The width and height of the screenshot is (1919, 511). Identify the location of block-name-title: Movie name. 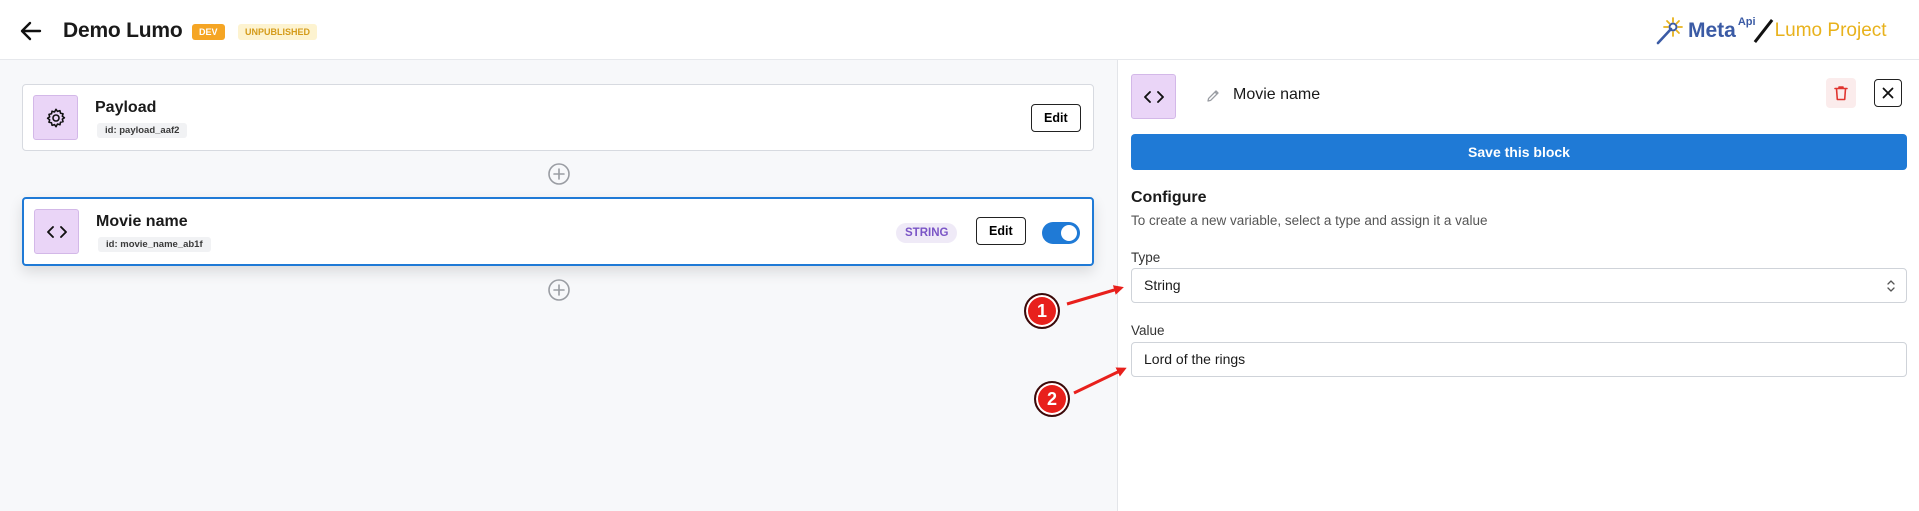
(1276, 95).